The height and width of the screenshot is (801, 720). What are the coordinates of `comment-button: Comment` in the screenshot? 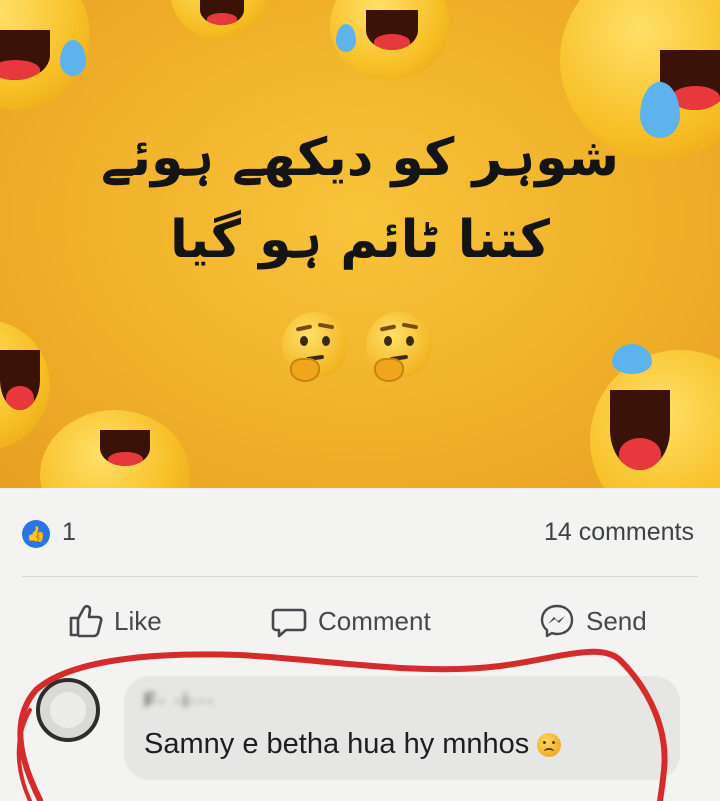 It's located at (350, 621).